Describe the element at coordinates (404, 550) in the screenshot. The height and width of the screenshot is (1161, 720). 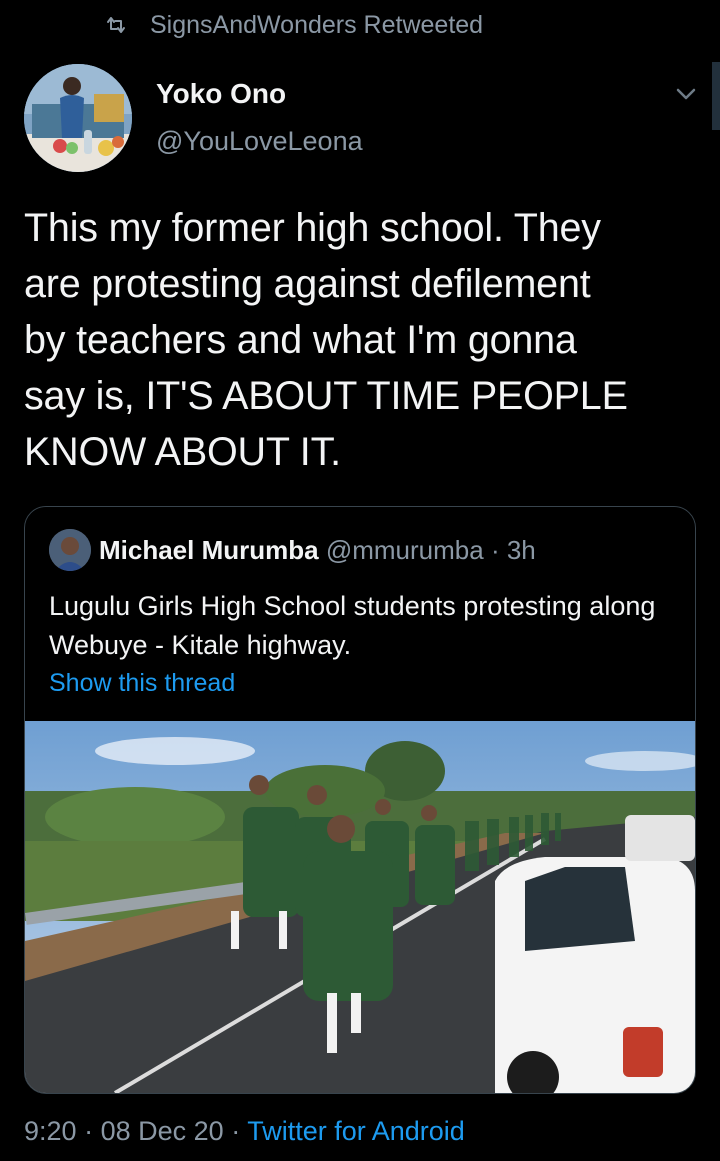
I see `quoted-author-handle: @mmurumba` at that location.